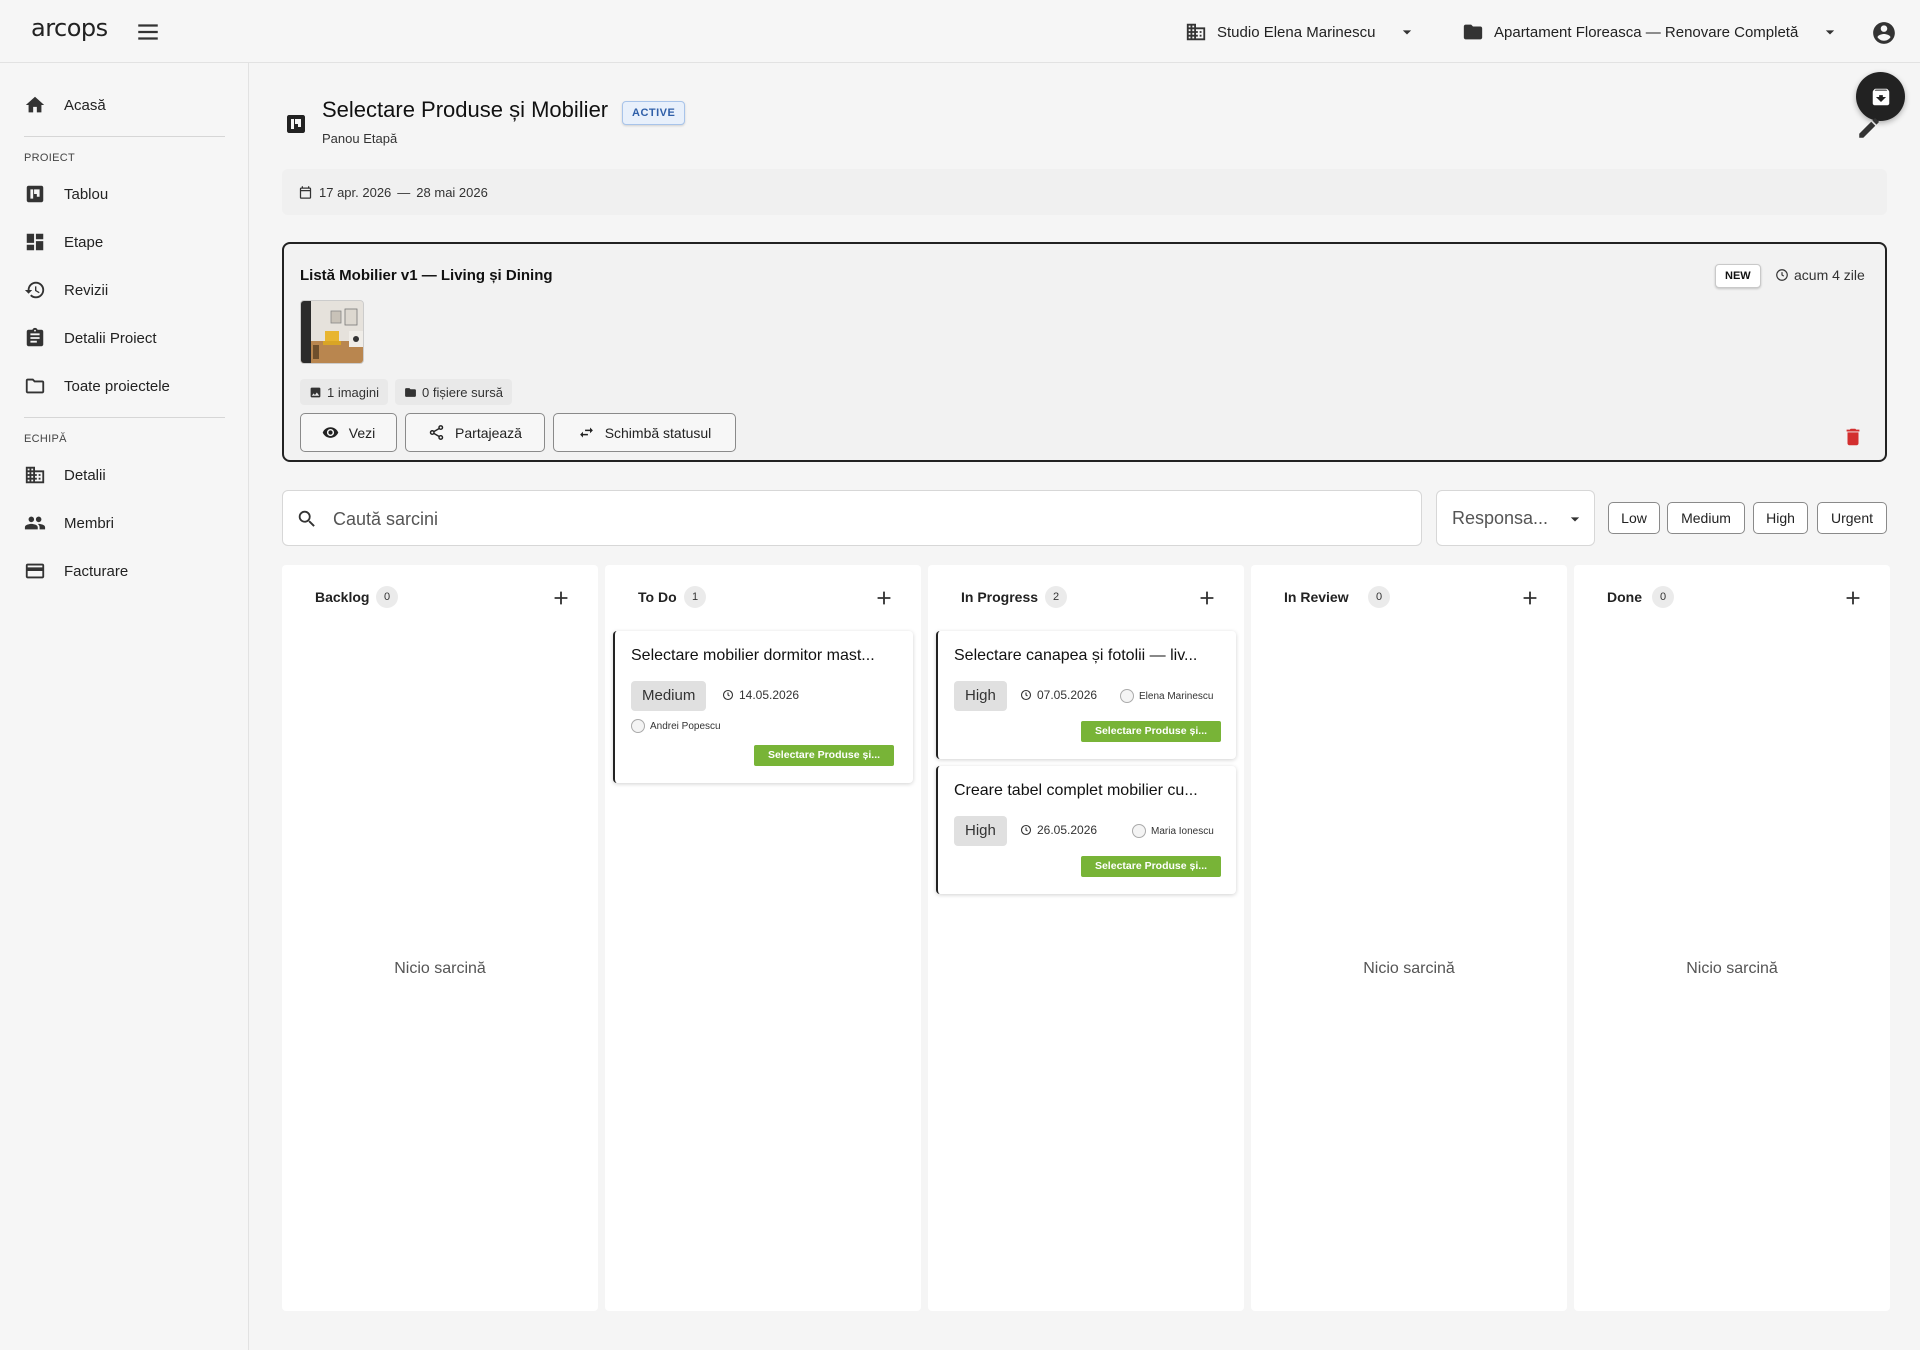  I want to click on workspace-label: Studio Elena Marinescu, so click(1296, 32).